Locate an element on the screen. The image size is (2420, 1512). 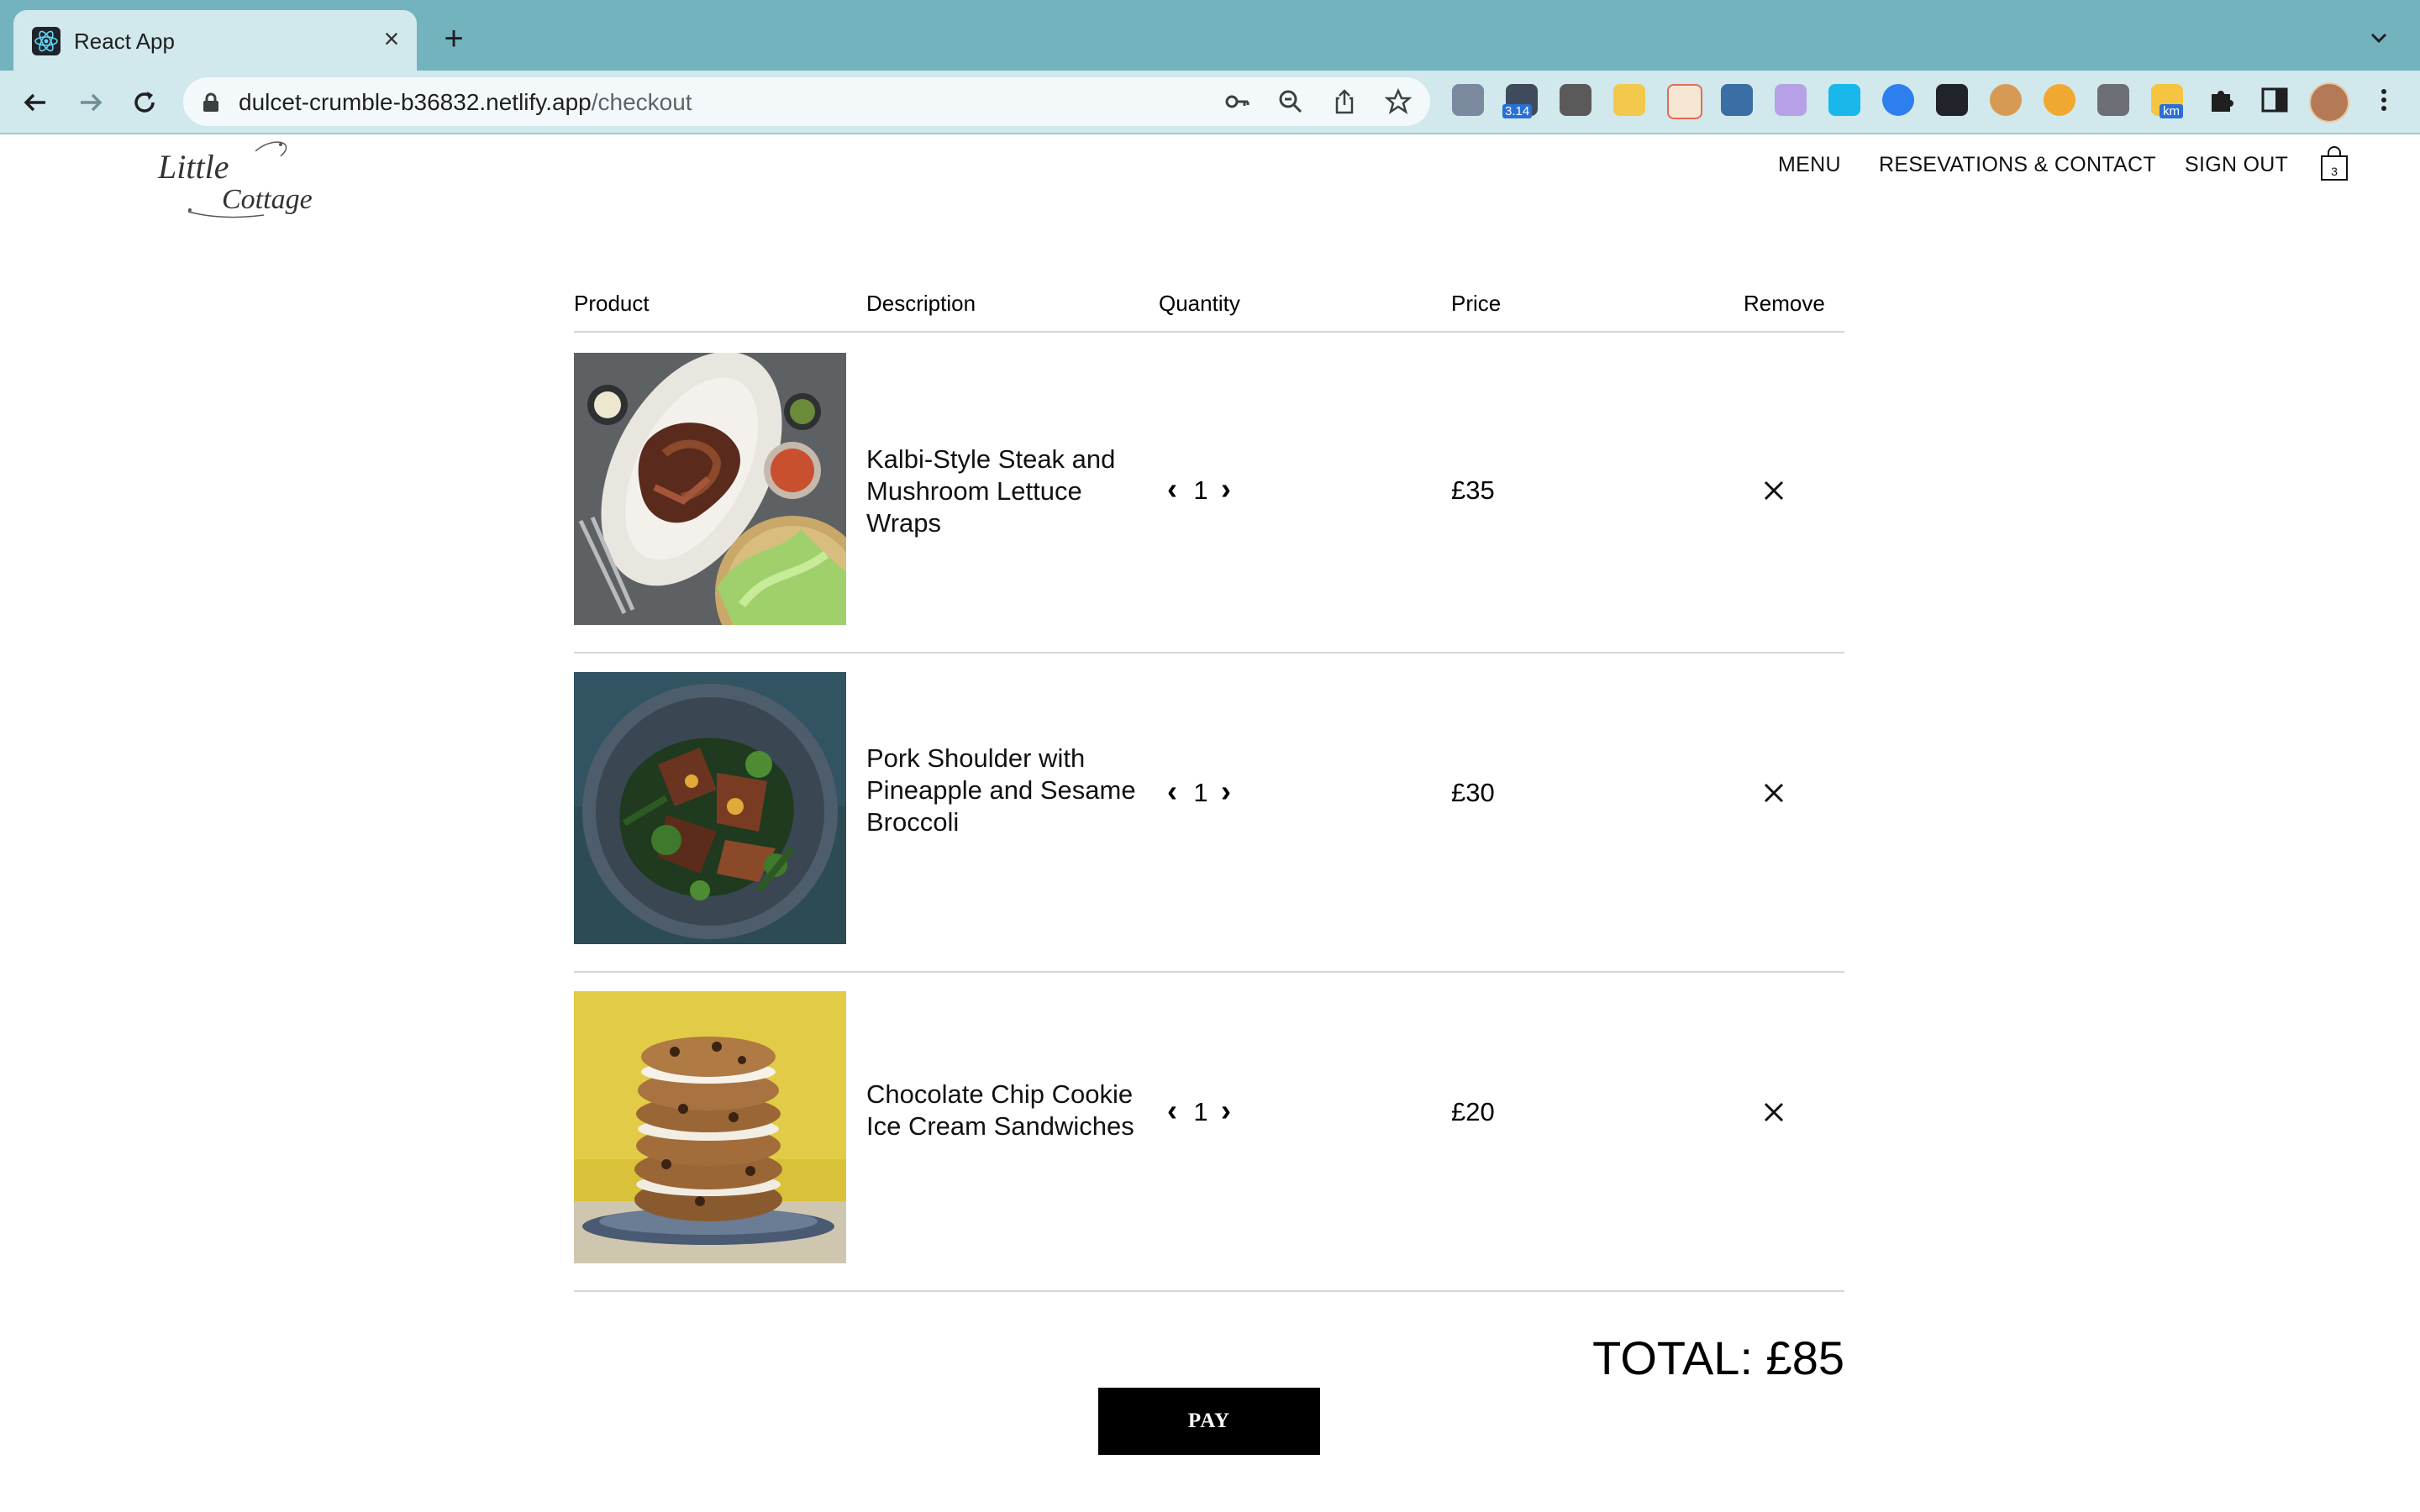
cart-count: 3 is located at coordinates (2334, 171).